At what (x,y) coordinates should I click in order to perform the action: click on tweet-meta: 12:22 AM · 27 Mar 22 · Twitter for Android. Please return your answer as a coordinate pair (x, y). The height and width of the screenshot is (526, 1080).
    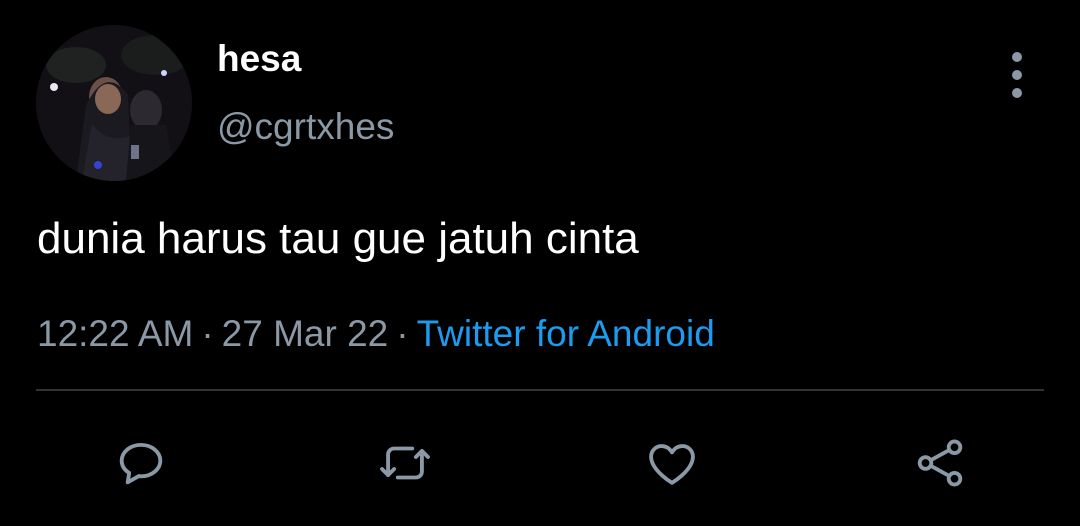
    Looking at the image, I should click on (376, 334).